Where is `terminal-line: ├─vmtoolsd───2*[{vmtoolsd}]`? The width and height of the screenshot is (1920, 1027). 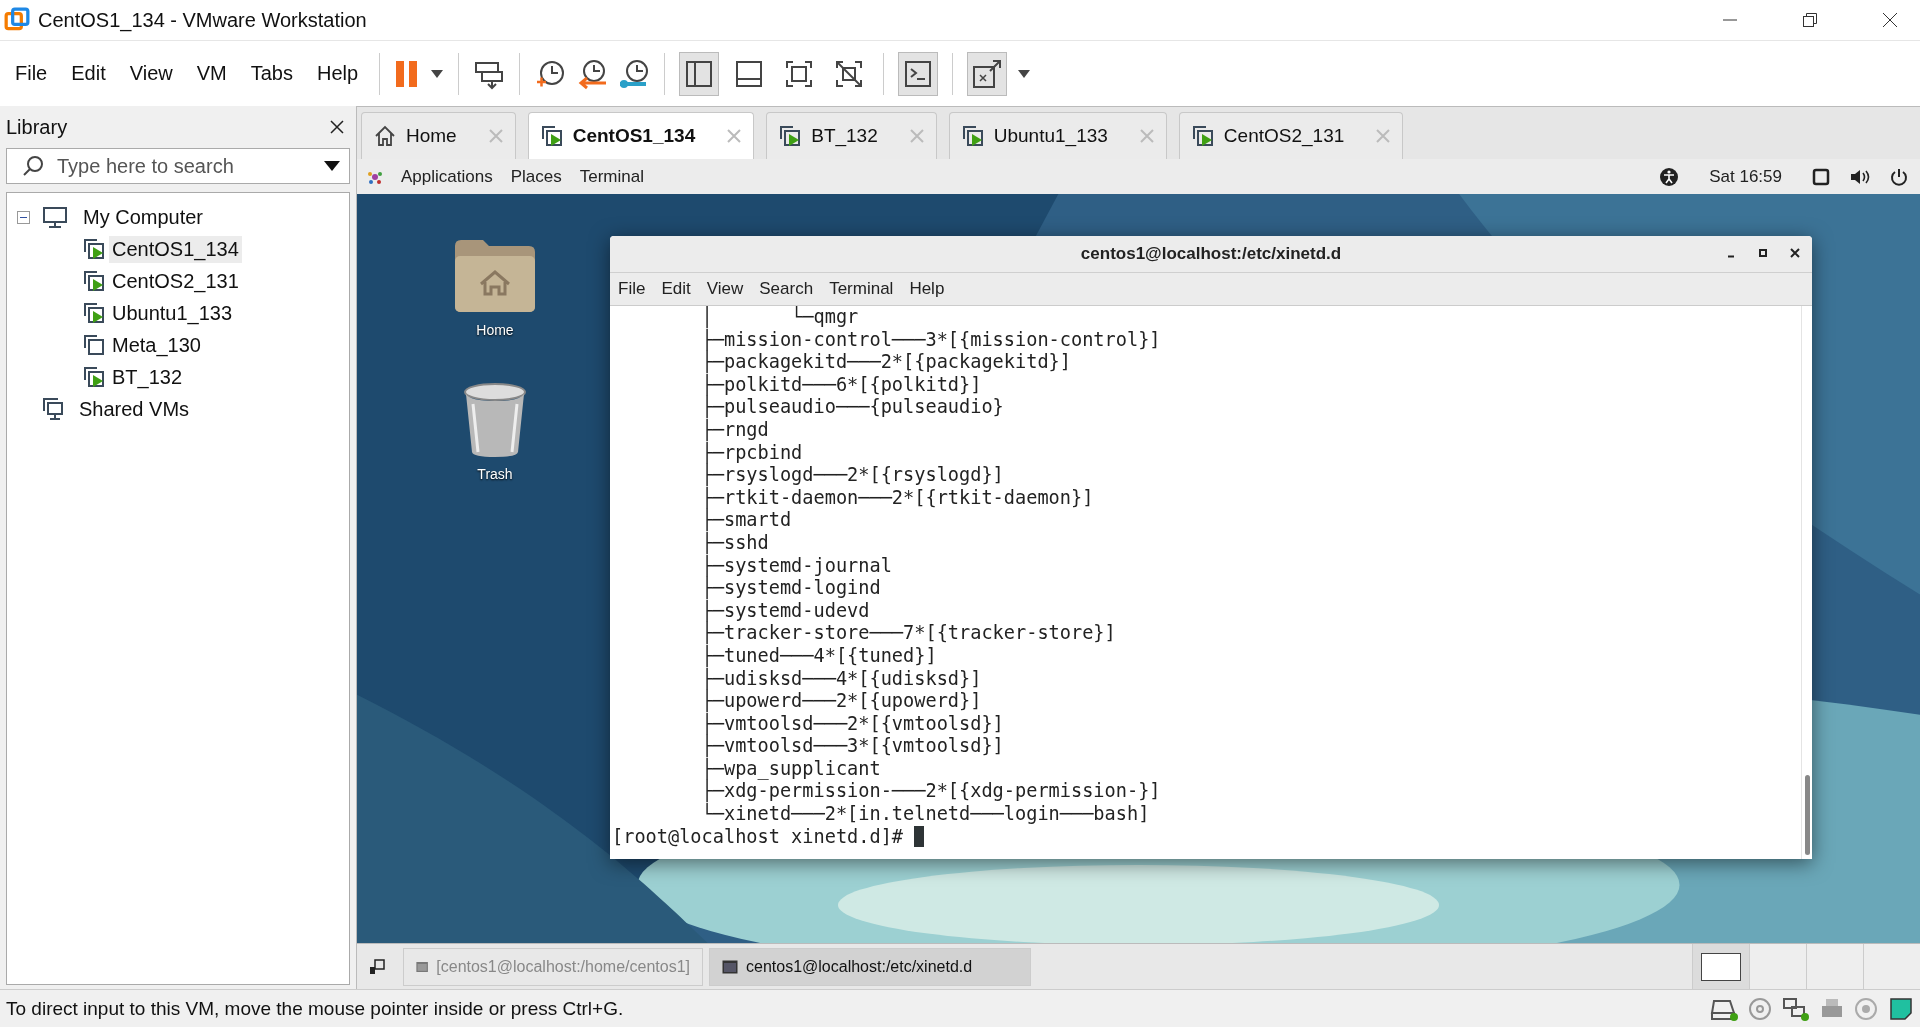 terminal-line: ├─vmtoolsd───2*[{vmtoolsd}] is located at coordinates (852, 723).